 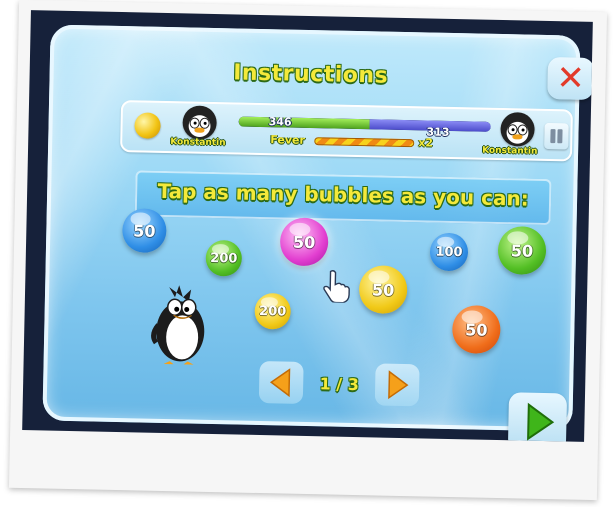 What do you see at coordinates (304, 123) in the screenshot?
I see `left-score-fill` at bounding box center [304, 123].